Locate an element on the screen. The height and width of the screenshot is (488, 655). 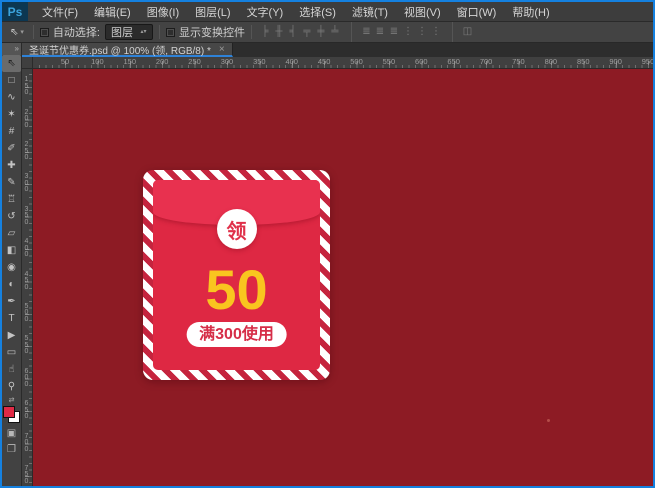
coupon-condition: 满300使用 is located at coordinates (236, 334).